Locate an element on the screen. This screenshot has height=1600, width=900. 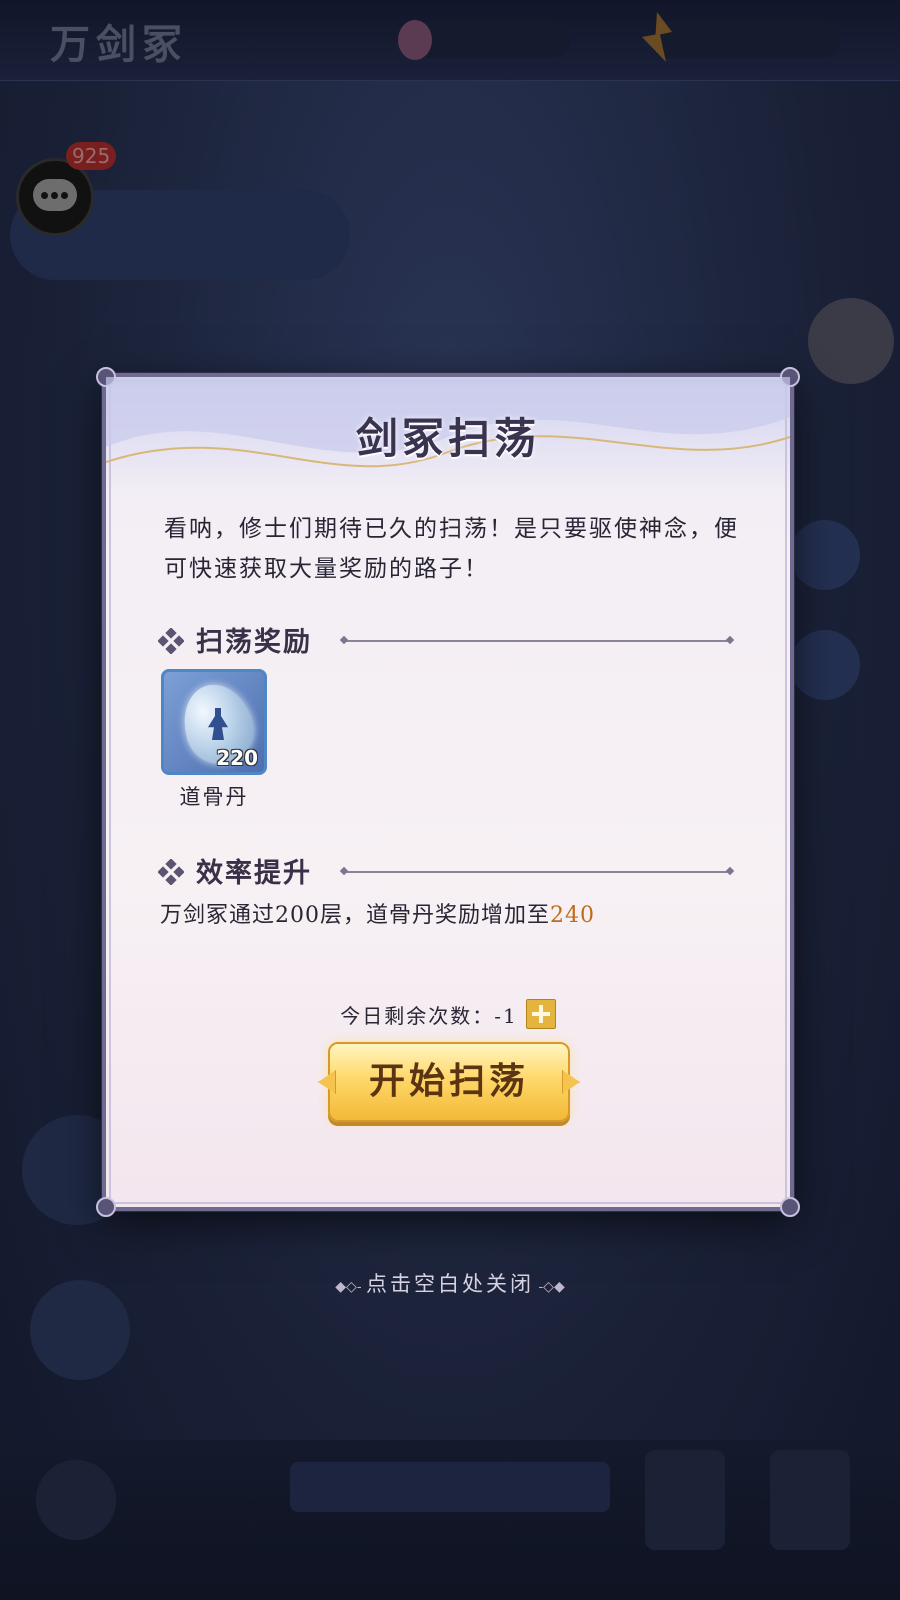
efficiency-highlight-value: 240 is located at coordinates (572, 915).